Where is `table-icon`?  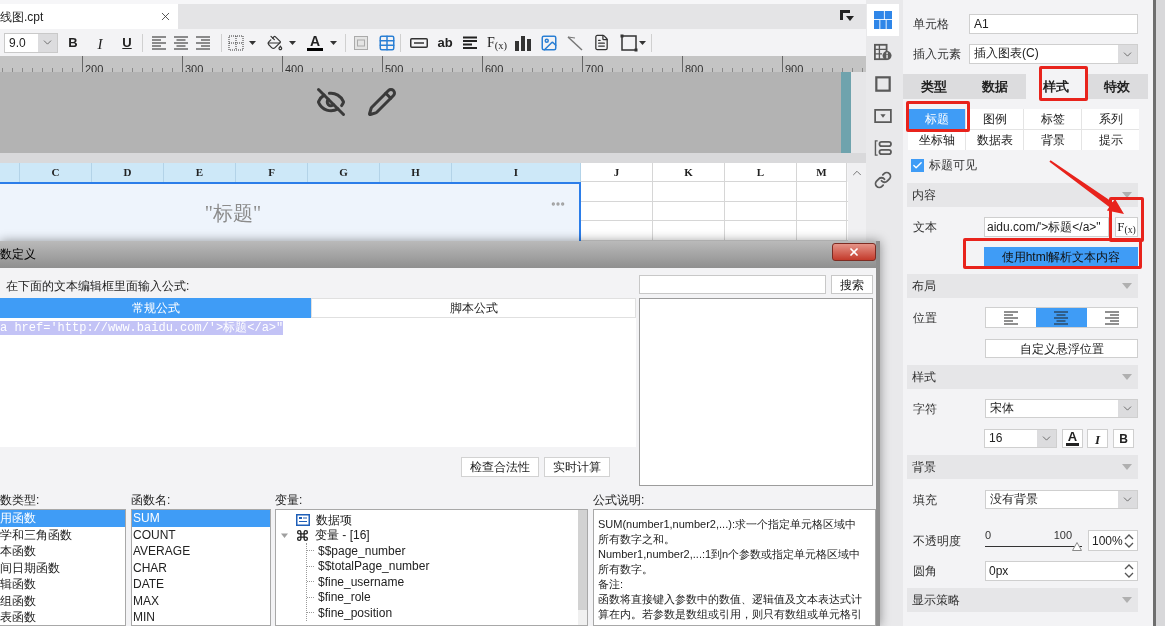
table-icon is located at coordinates (387, 42).